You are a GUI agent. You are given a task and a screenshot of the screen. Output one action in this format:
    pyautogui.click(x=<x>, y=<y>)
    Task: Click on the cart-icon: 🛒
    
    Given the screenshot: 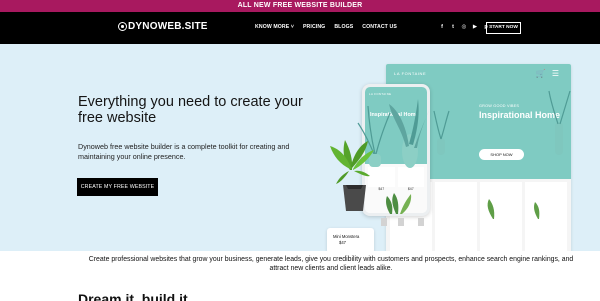 What is the action you would take?
    pyautogui.click(x=540, y=73)
    